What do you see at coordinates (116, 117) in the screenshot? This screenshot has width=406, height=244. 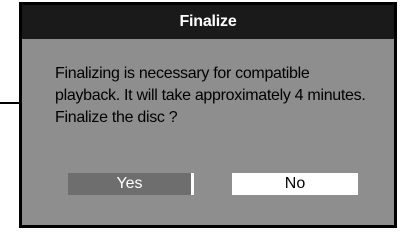 I see `message-line: Finalize the disc ?` at bounding box center [116, 117].